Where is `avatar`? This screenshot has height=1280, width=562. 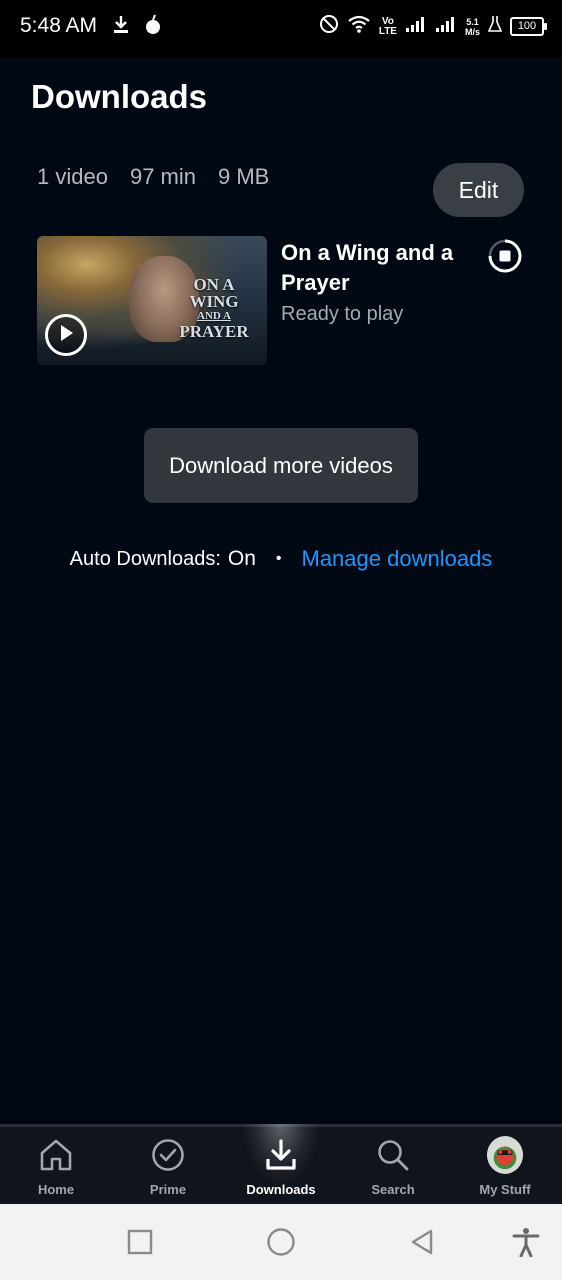
avatar is located at coordinates (505, 1155).